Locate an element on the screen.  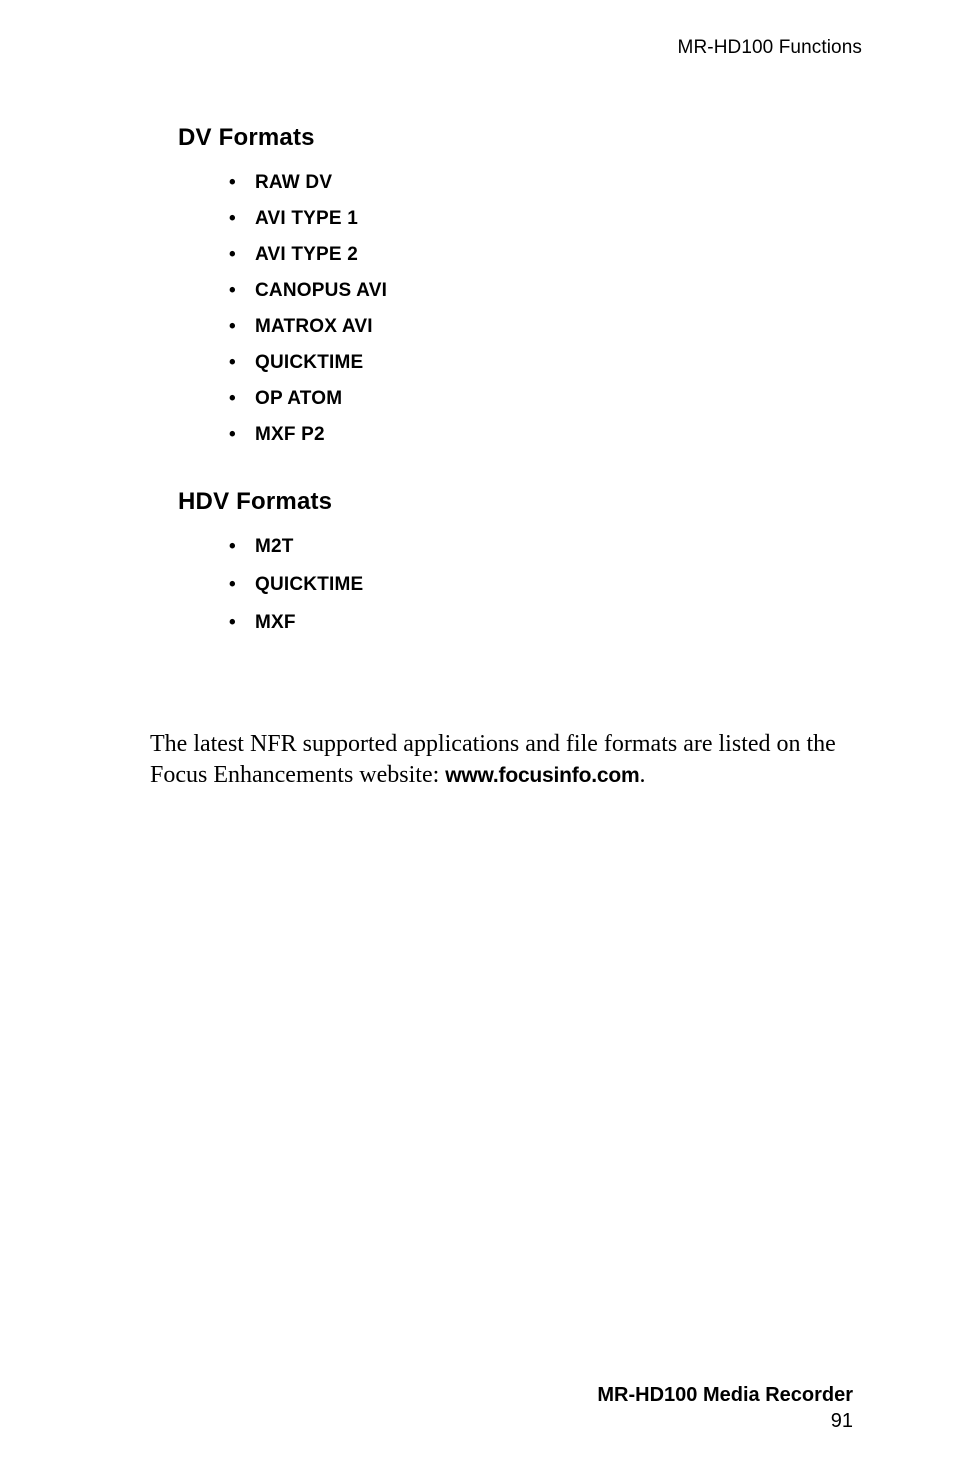
list-item-label: CANOPUS AVI is located at coordinates (321, 290).